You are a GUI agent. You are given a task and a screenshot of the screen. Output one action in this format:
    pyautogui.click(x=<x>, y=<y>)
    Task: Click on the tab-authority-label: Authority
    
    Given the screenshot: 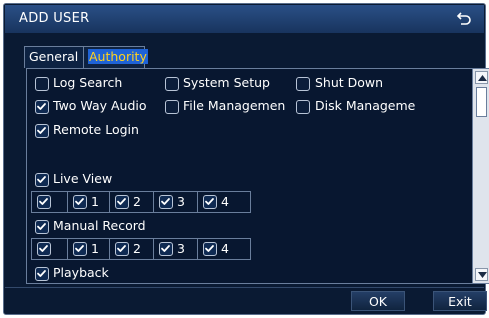 What is the action you would take?
    pyautogui.click(x=118, y=56)
    